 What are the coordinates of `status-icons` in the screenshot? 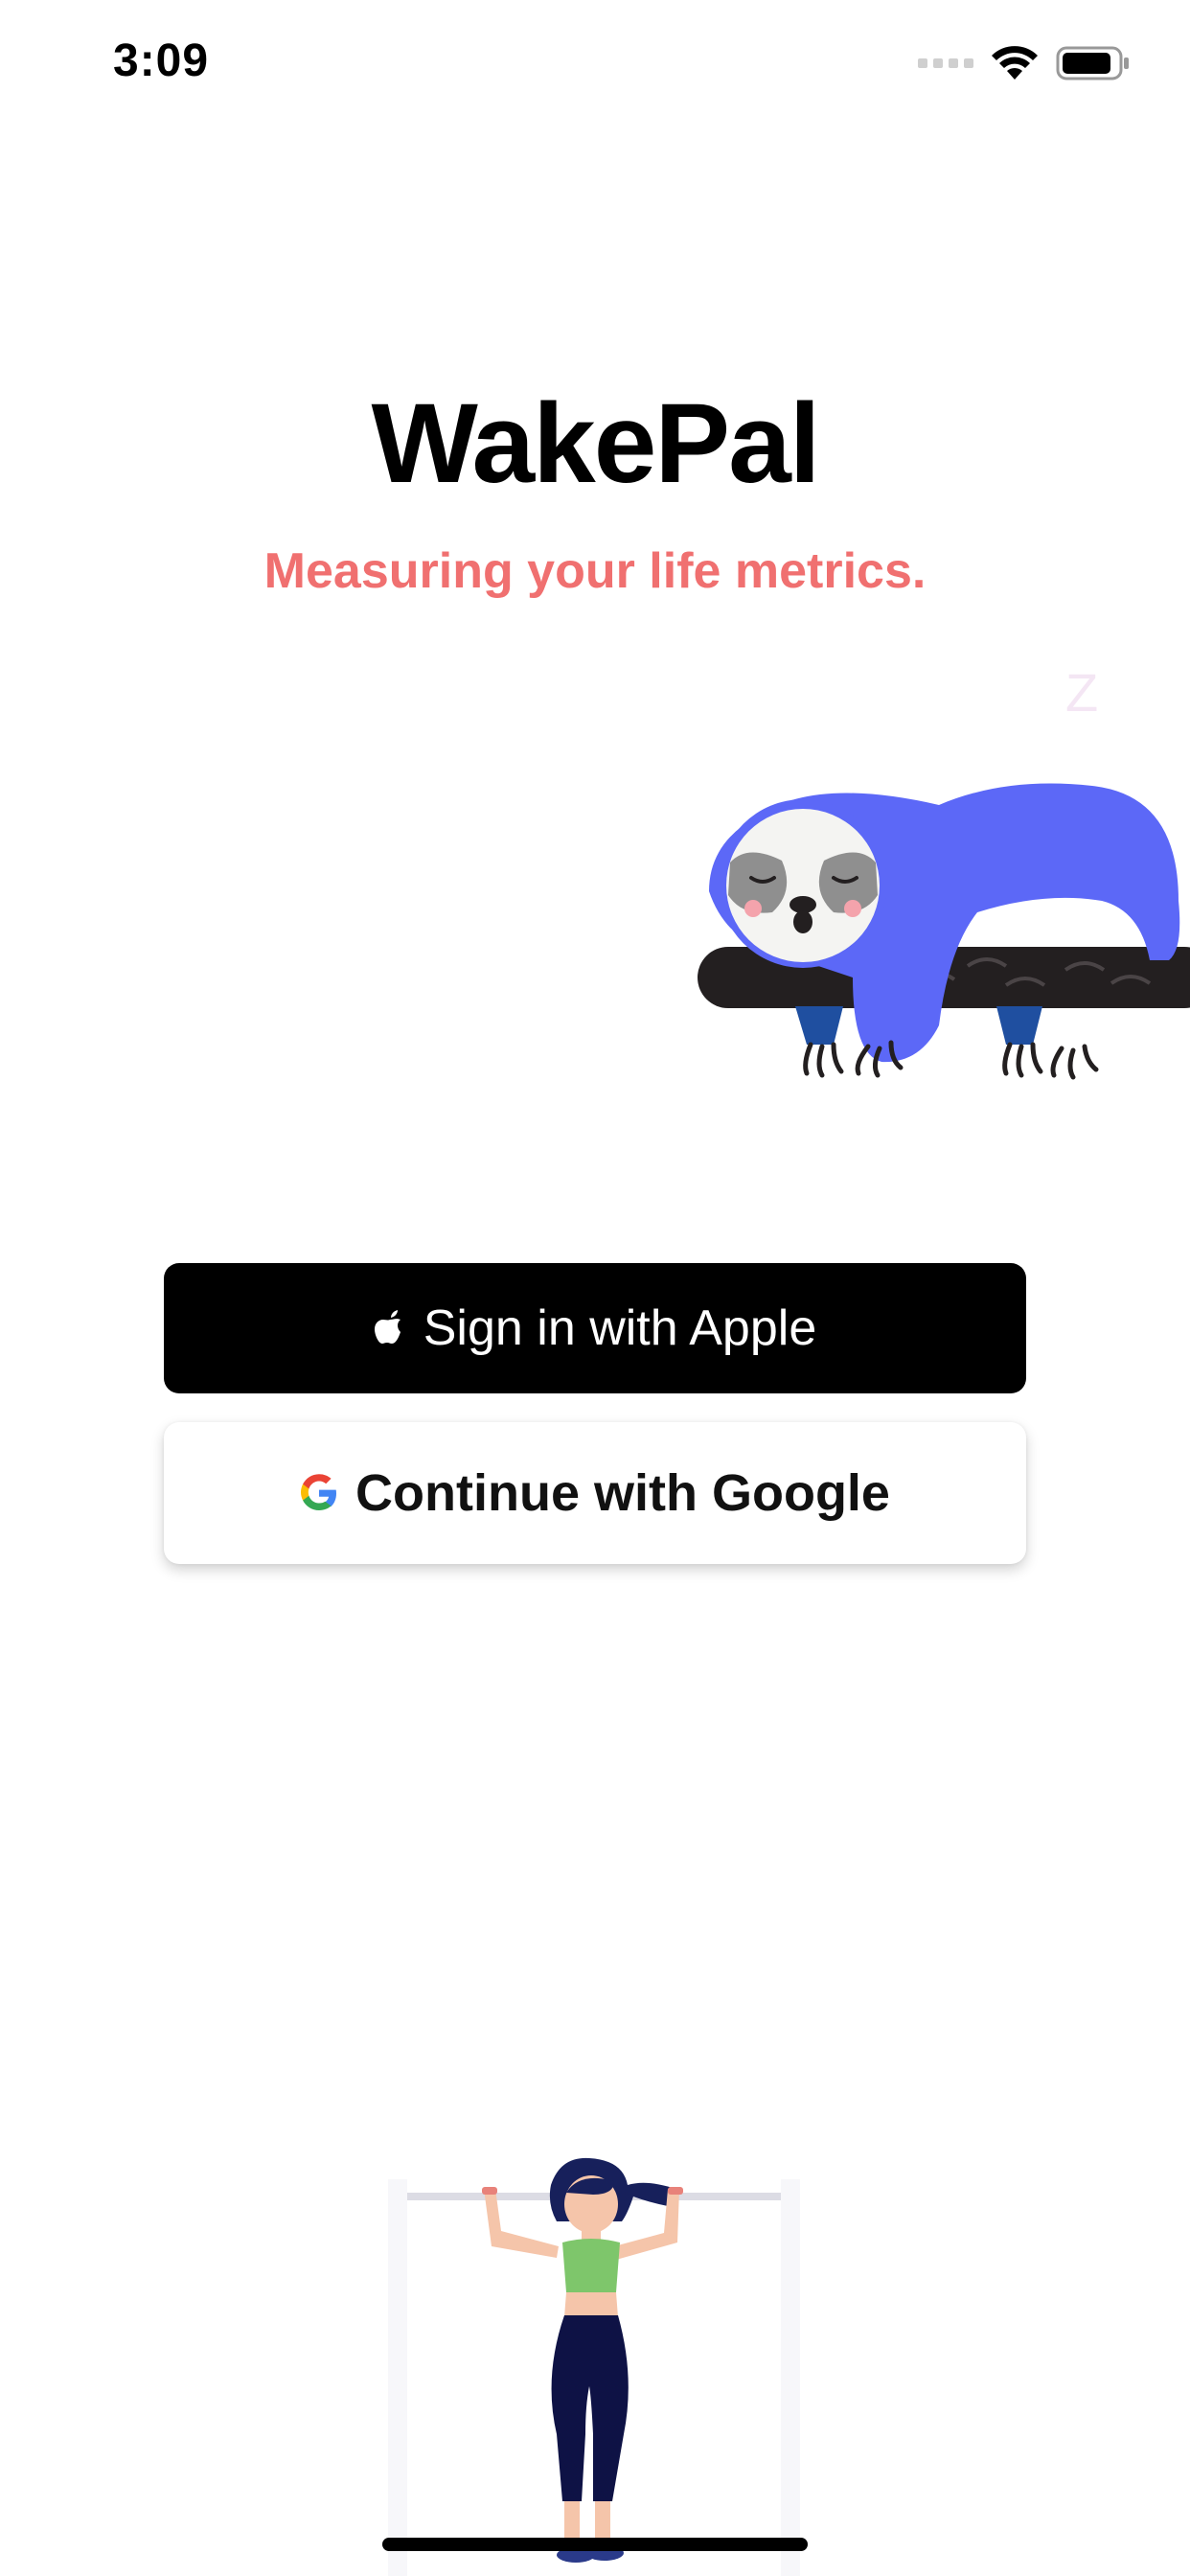 It's located at (1025, 63).